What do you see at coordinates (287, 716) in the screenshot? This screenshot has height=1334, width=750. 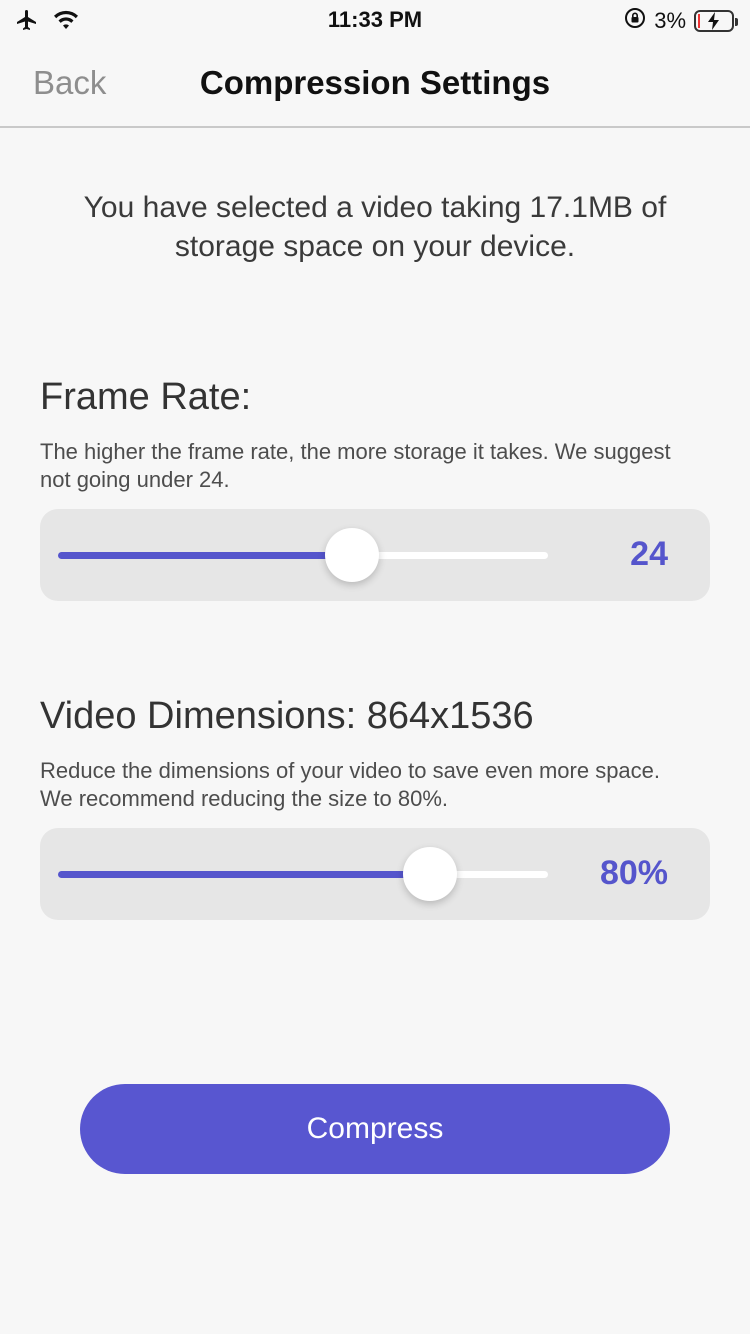 I see `dimensions-title: Video Dimensions: 864x1536` at bounding box center [287, 716].